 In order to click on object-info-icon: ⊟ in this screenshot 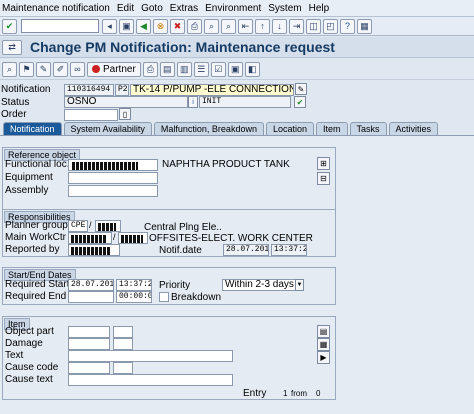, I will do `click(323, 178)`.